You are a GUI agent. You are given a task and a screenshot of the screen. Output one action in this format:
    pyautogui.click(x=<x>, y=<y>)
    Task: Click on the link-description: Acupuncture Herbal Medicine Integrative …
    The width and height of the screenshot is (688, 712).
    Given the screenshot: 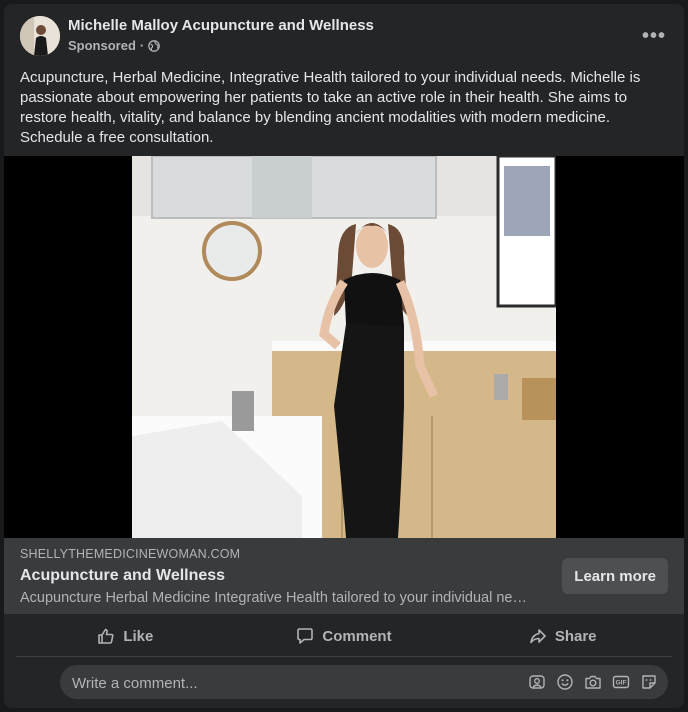 What is the action you would take?
    pyautogui.click(x=275, y=598)
    